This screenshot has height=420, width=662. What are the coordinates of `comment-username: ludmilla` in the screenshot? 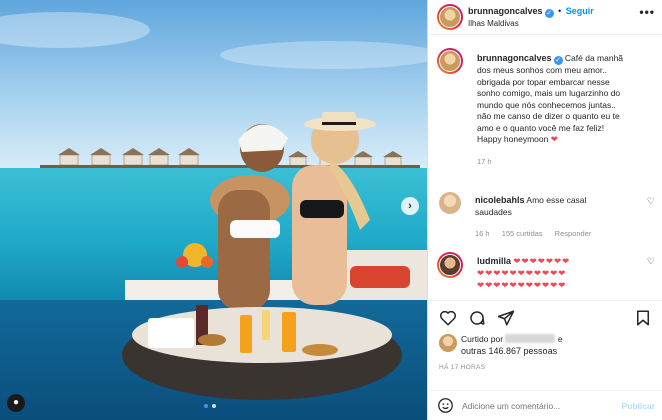 It's located at (494, 261).